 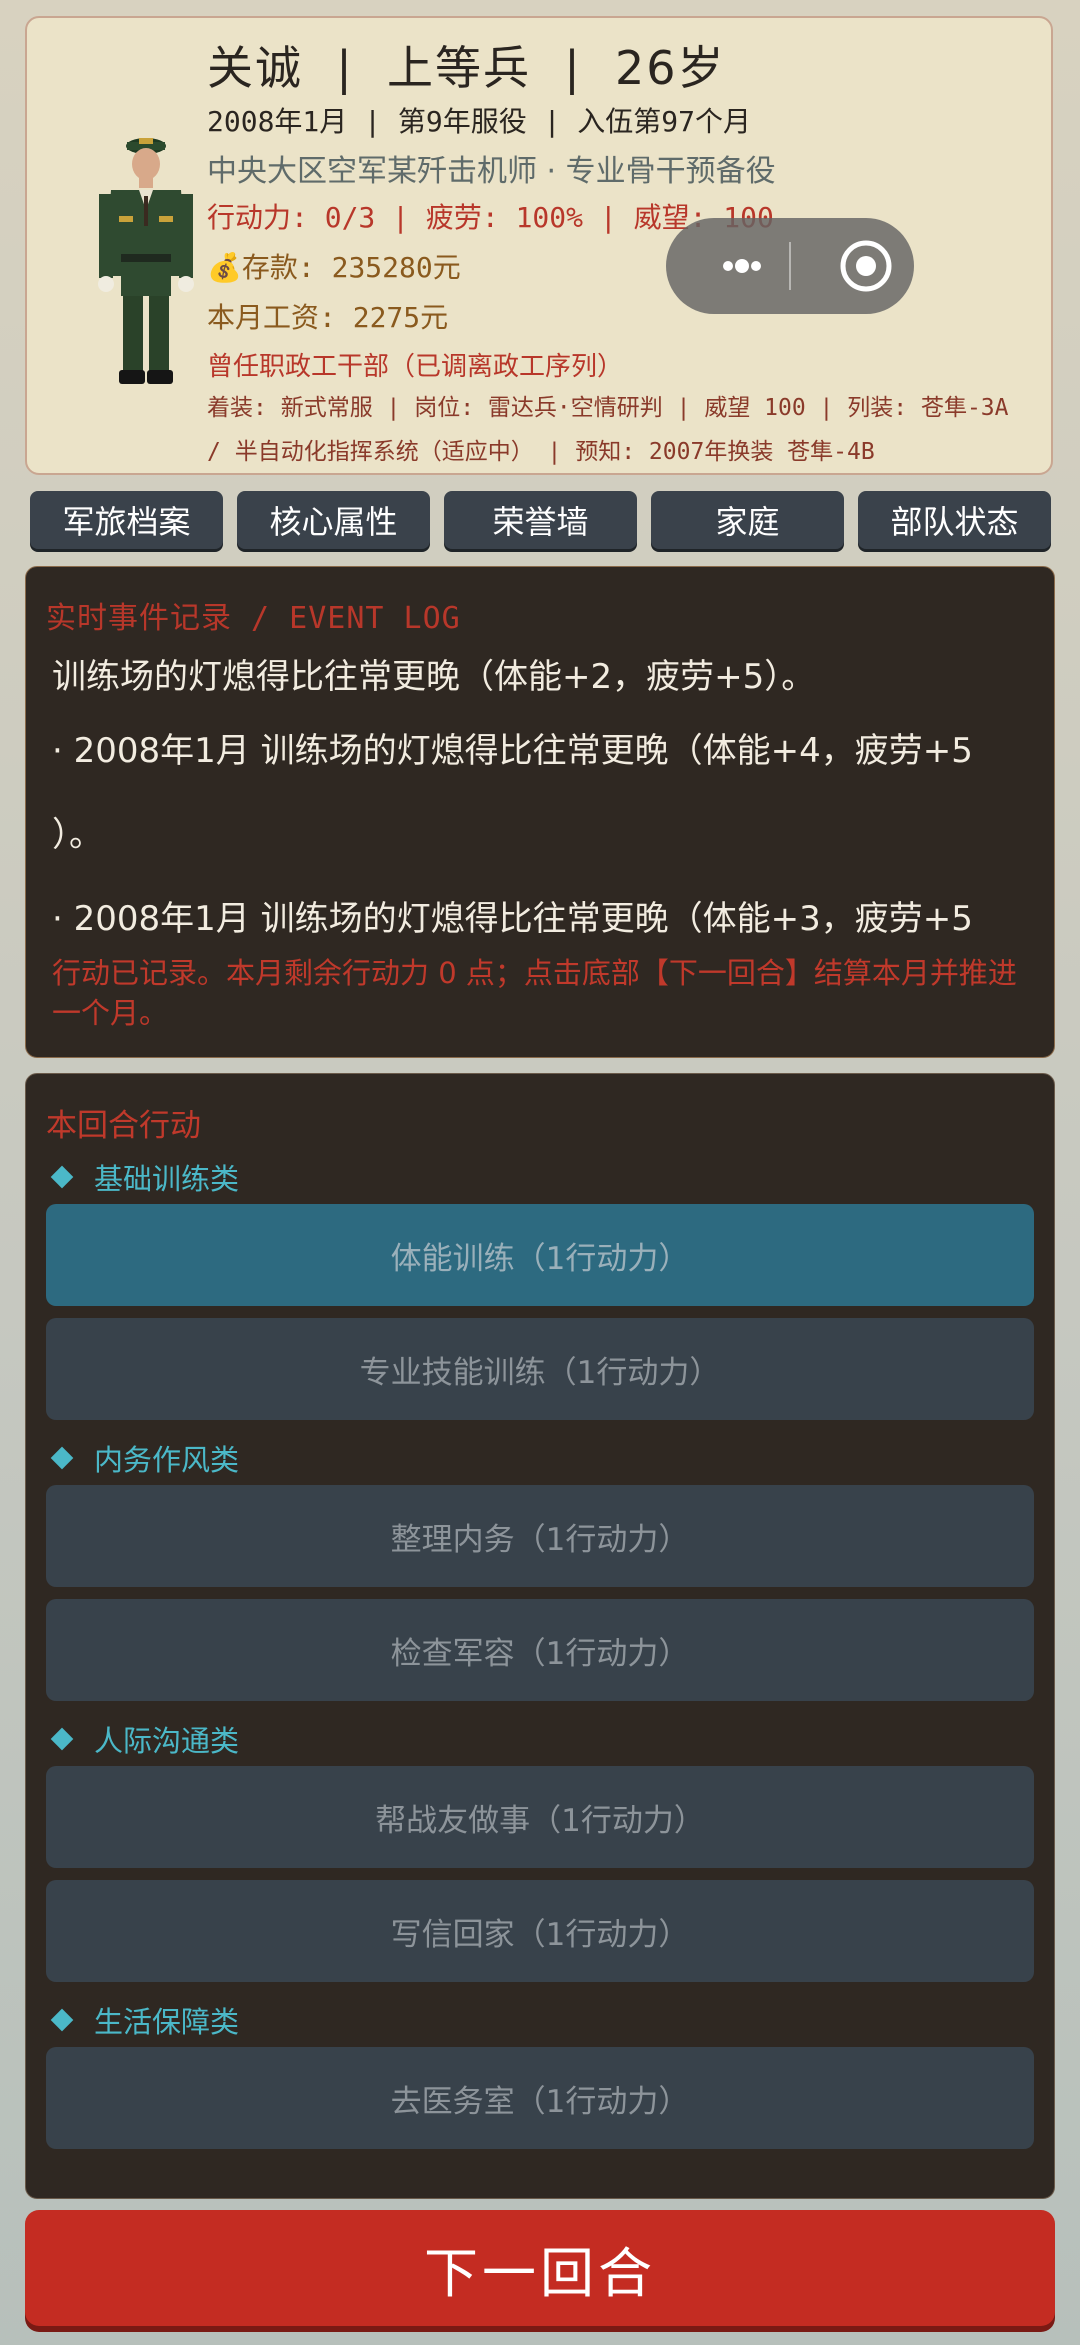 I want to click on miniprogram-capsule, so click(x=790, y=266).